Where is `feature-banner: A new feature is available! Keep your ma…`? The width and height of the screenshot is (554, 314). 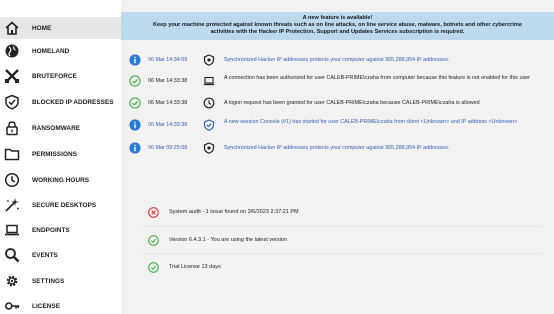
feature-banner: A new feature is available! Keep your ma… is located at coordinates (337, 26).